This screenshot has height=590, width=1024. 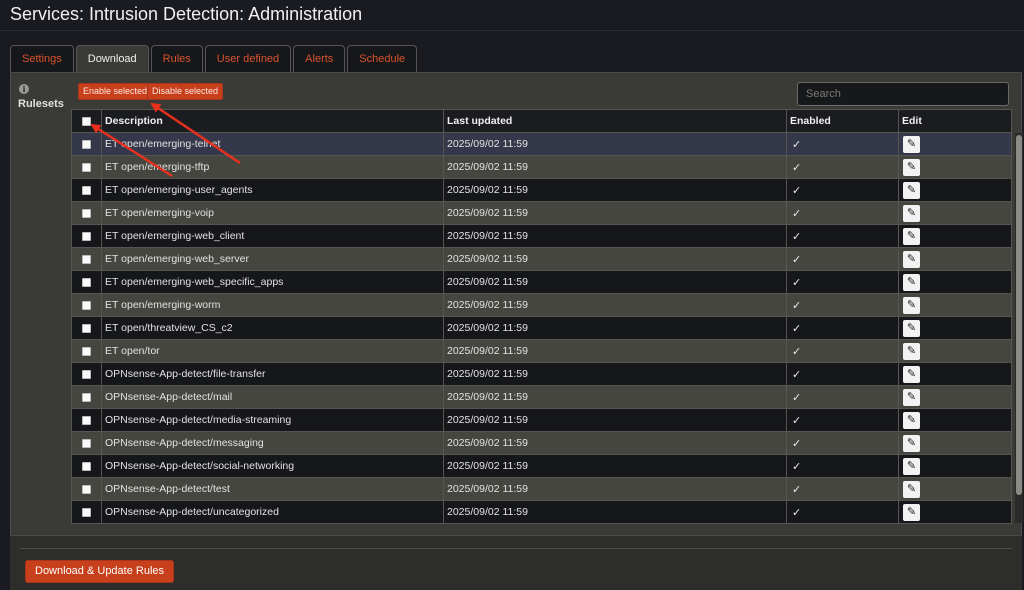 What do you see at coordinates (272, 305) in the screenshot?
I see `ruleset-description: ET open/emerging-worm` at bounding box center [272, 305].